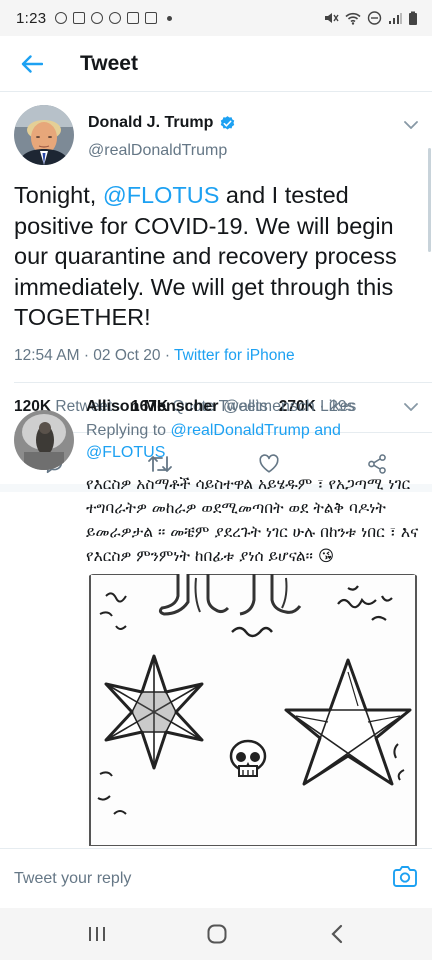 This screenshot has width=432, height=960. Describe the element at coordinates (325, 430) in the screenshot. I see `replying-and: and` at that location.